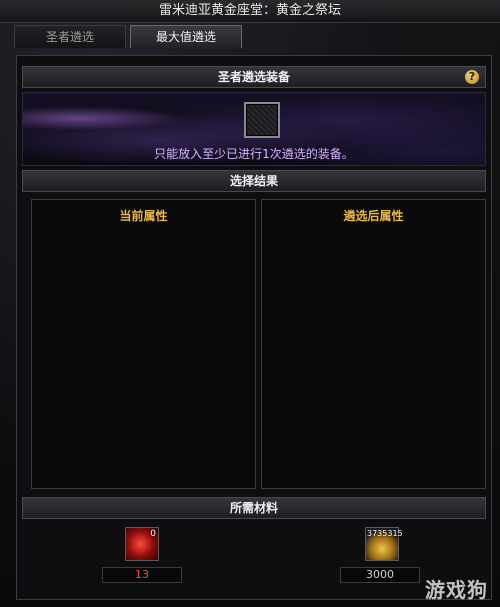  I want to click on materials-section-header: 所需材料, so click(254, 508).